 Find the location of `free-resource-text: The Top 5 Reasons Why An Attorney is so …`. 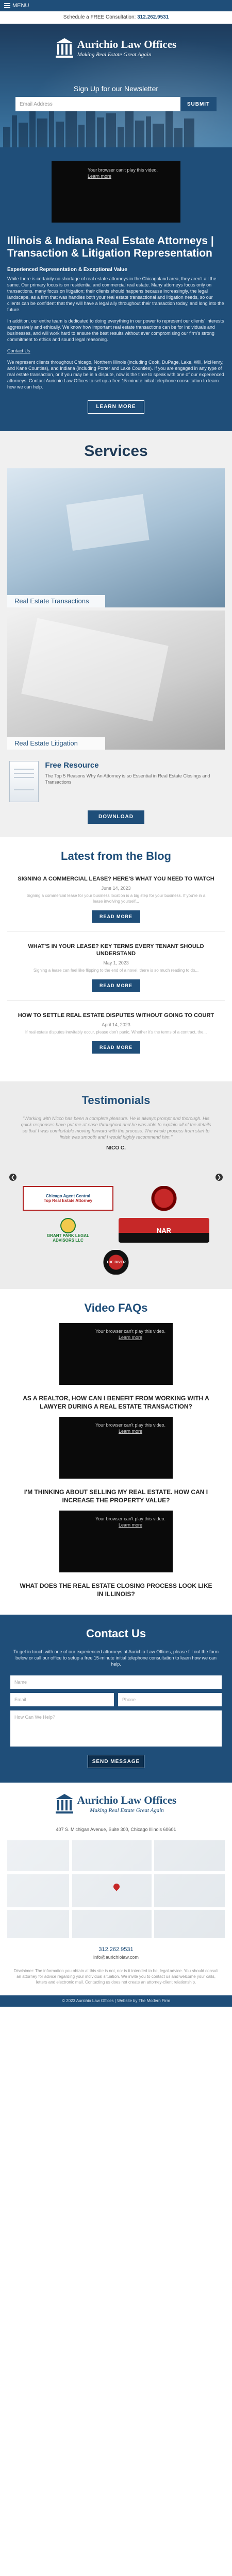

free-resource-text: The Top 5 Reasons Why An Attorney is so … is located at coordinates (127, 779).